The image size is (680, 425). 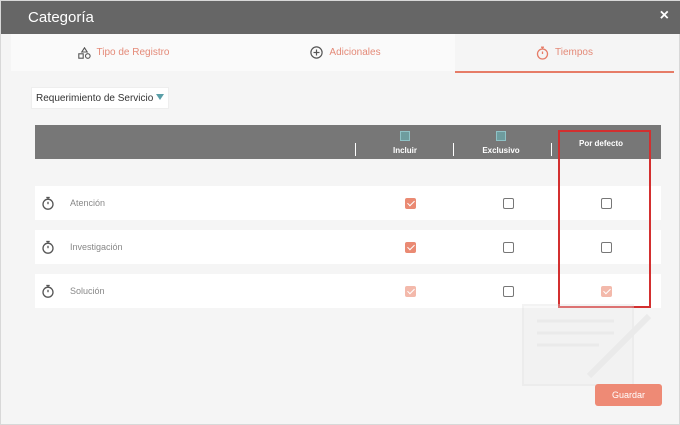 What do you see at coordinates (88, 203) in the screenshot?
I see `row-label: Atención` at bounding box center [88, 203].